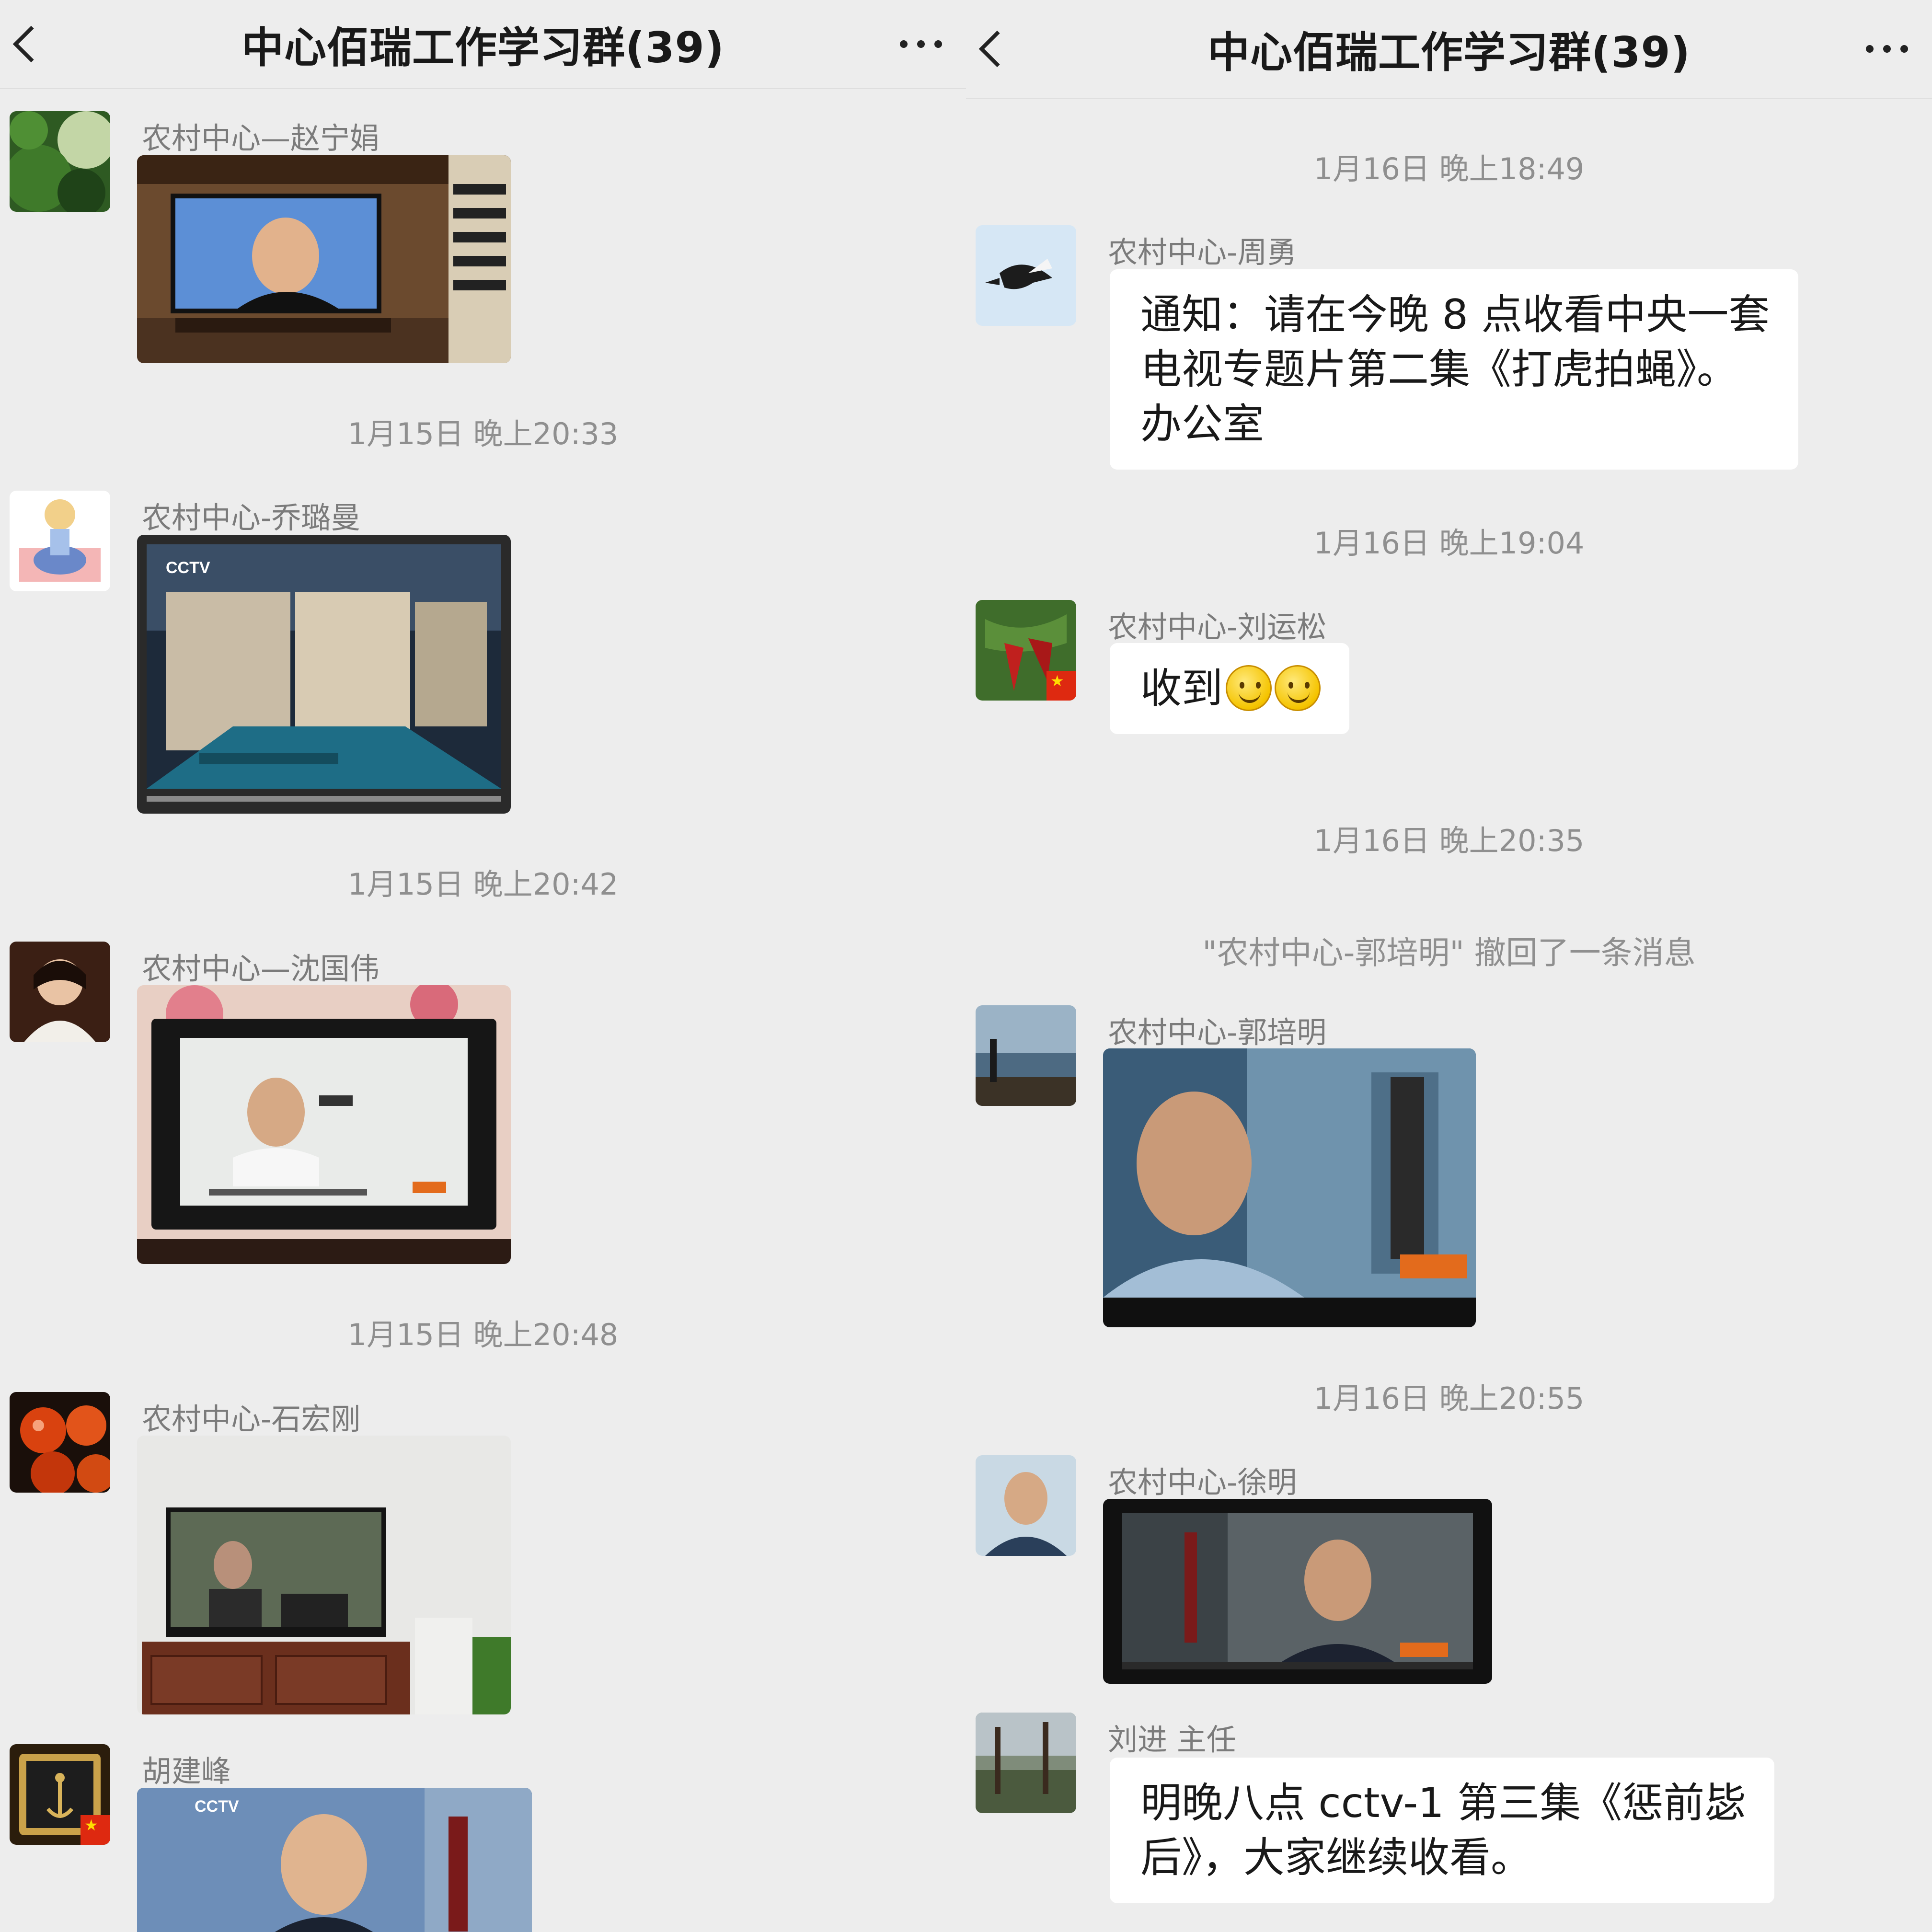 This screenshot has height=1932, width=1932. I want to click on sender-name: 农村中心-周勇, so click(1202, 252).